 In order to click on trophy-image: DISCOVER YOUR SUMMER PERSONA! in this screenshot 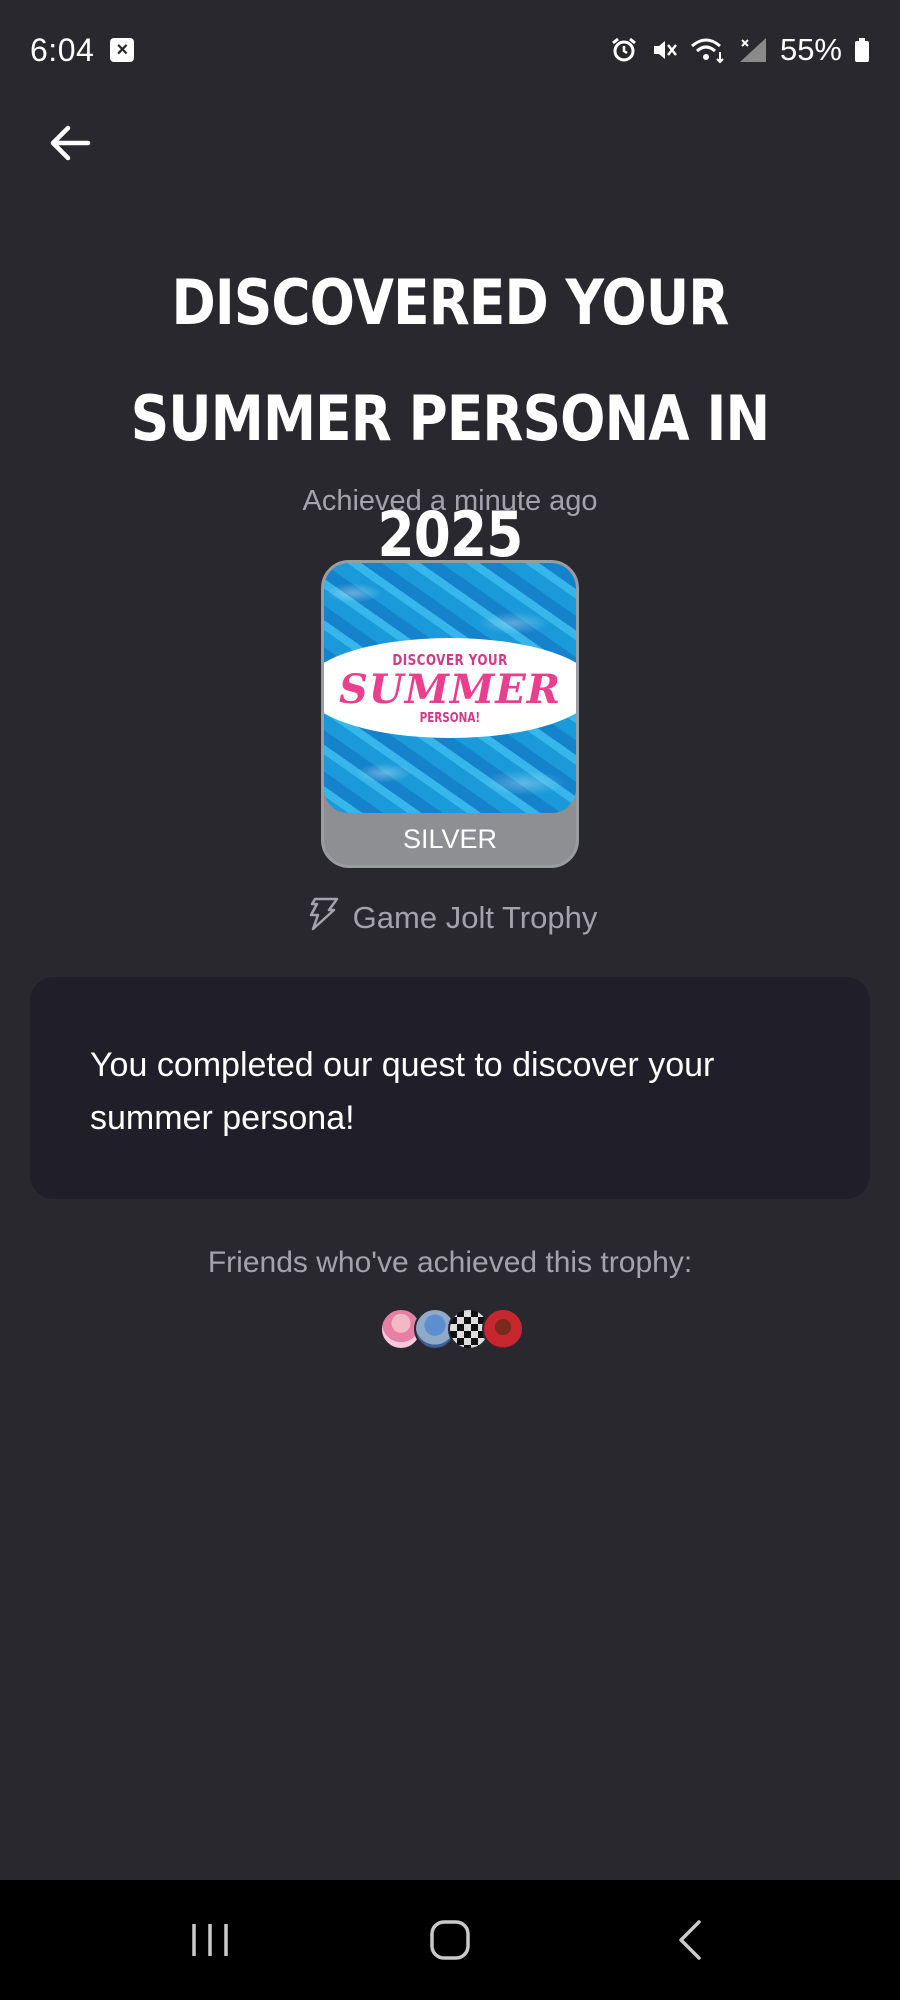, I will do `click(450, 688)`.